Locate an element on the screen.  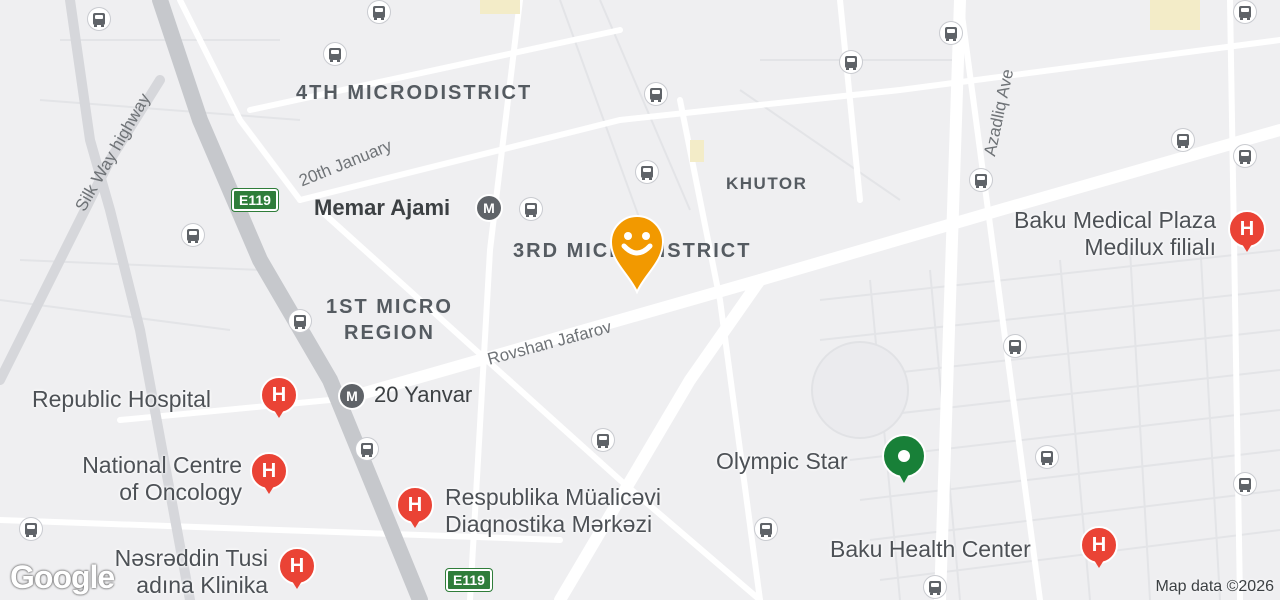
district-label-1st-line2: REGION is located at coordinates (389, 333).